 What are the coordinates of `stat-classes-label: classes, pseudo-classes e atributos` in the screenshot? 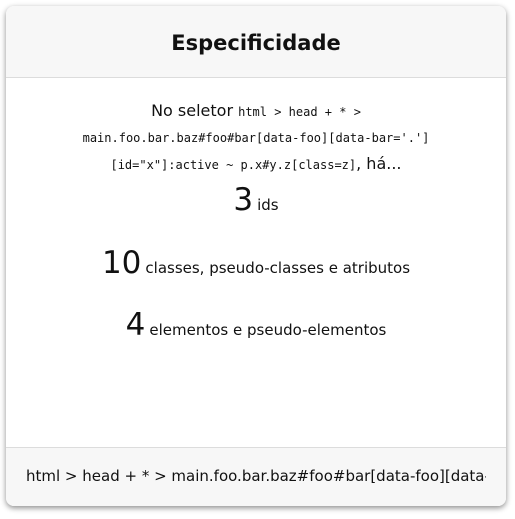 It's located at (278, 268).